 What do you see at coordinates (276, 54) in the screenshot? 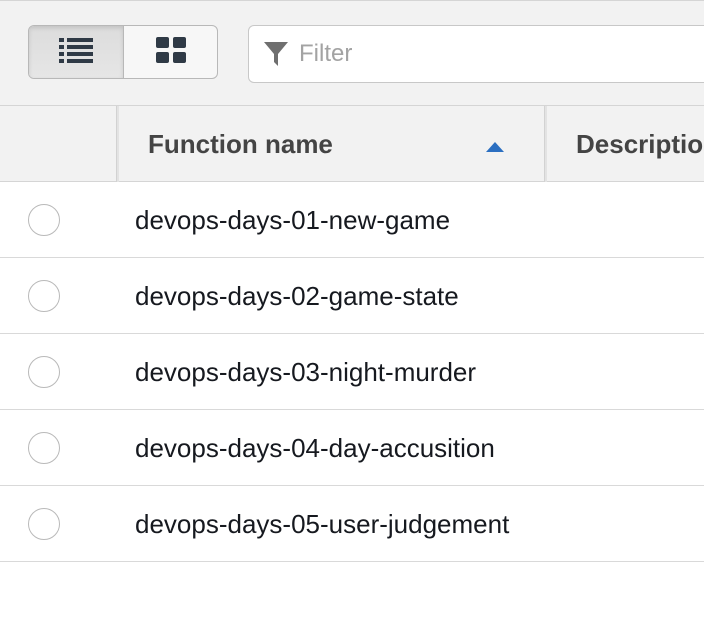
I see `funnel-icon` at bounding box center [276, 54].